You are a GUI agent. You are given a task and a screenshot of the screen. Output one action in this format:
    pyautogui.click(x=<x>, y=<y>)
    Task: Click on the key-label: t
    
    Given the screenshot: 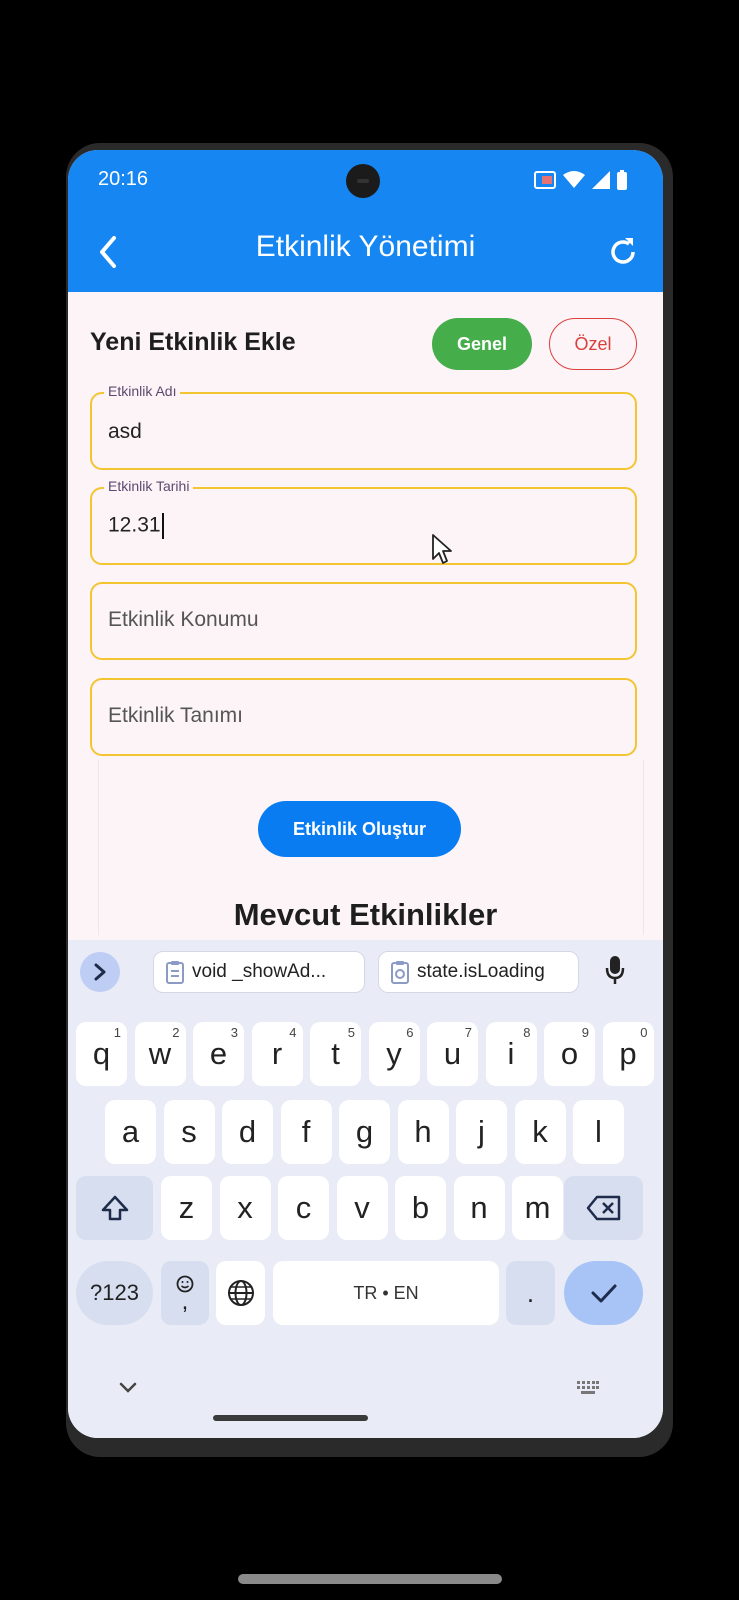 What is the action you would take?
    pyautogui.click(x=335, y=1053)
    